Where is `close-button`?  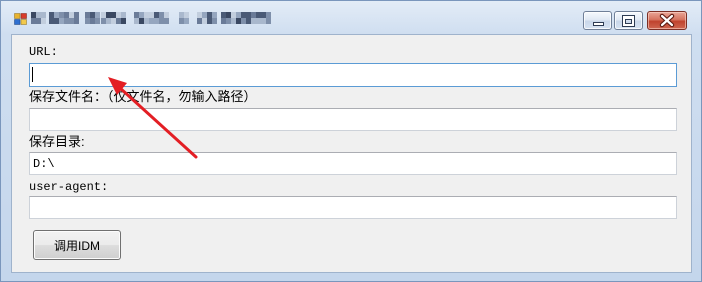
close-button is located at coordinates (667, 20).